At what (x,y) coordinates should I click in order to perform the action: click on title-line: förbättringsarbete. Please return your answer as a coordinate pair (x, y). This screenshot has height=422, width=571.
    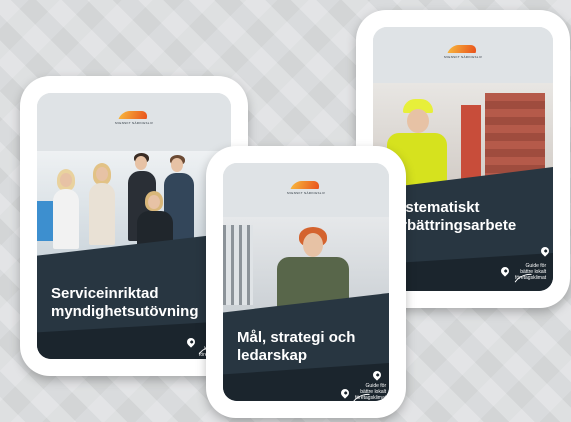
    Looking at the image, I should click on (452, 225).